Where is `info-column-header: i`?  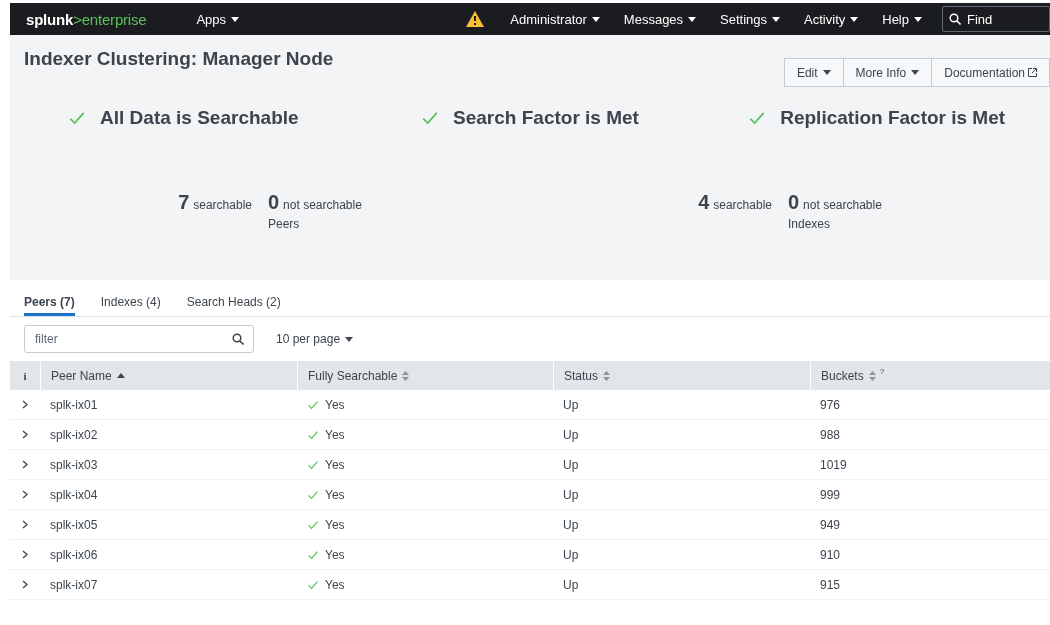
info-column-header: i is located at coordinates (25, 375).